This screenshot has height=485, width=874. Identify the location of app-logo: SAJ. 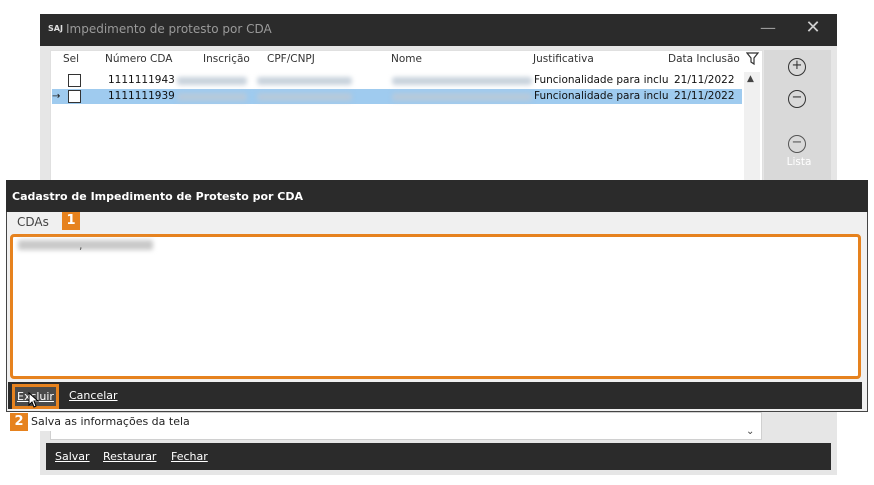
(55, 28).